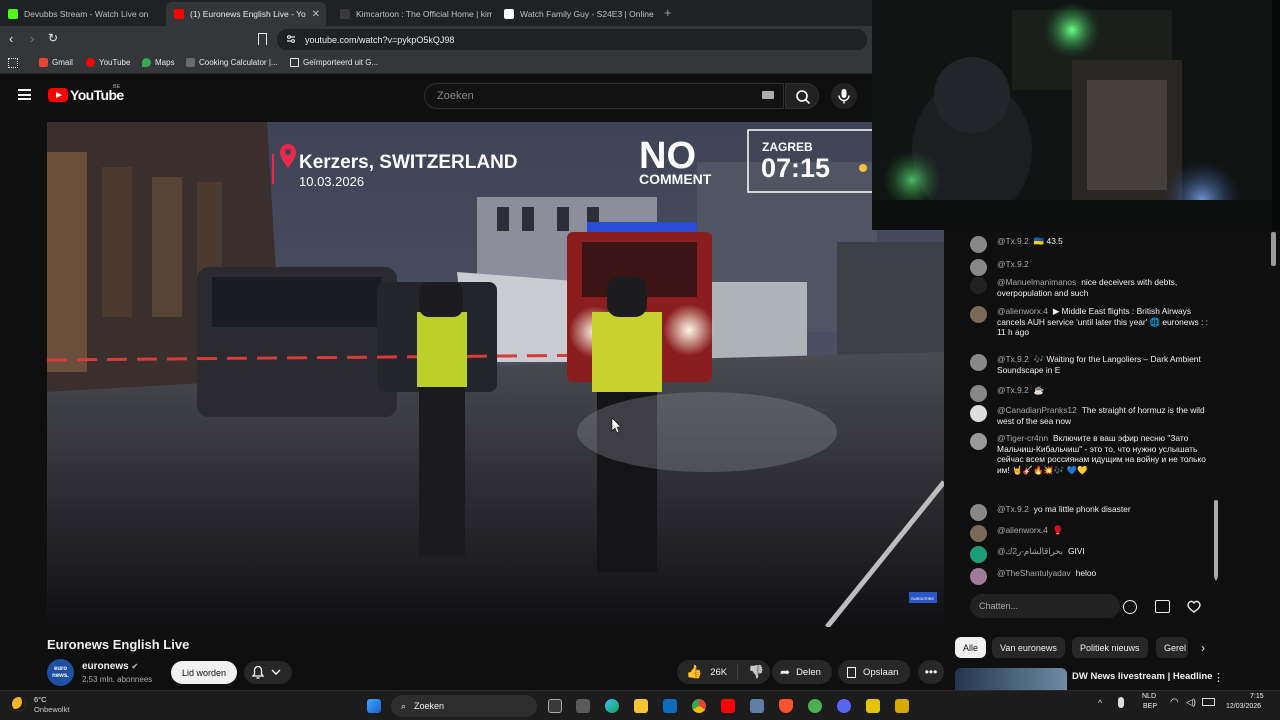 The height and width of the screenshot is (720, 1280). What do you see at coordinates (1142, 676) in the screenshot?
I see `related-title: DW News livestream | Headline` at bounding box center [1142, 676].